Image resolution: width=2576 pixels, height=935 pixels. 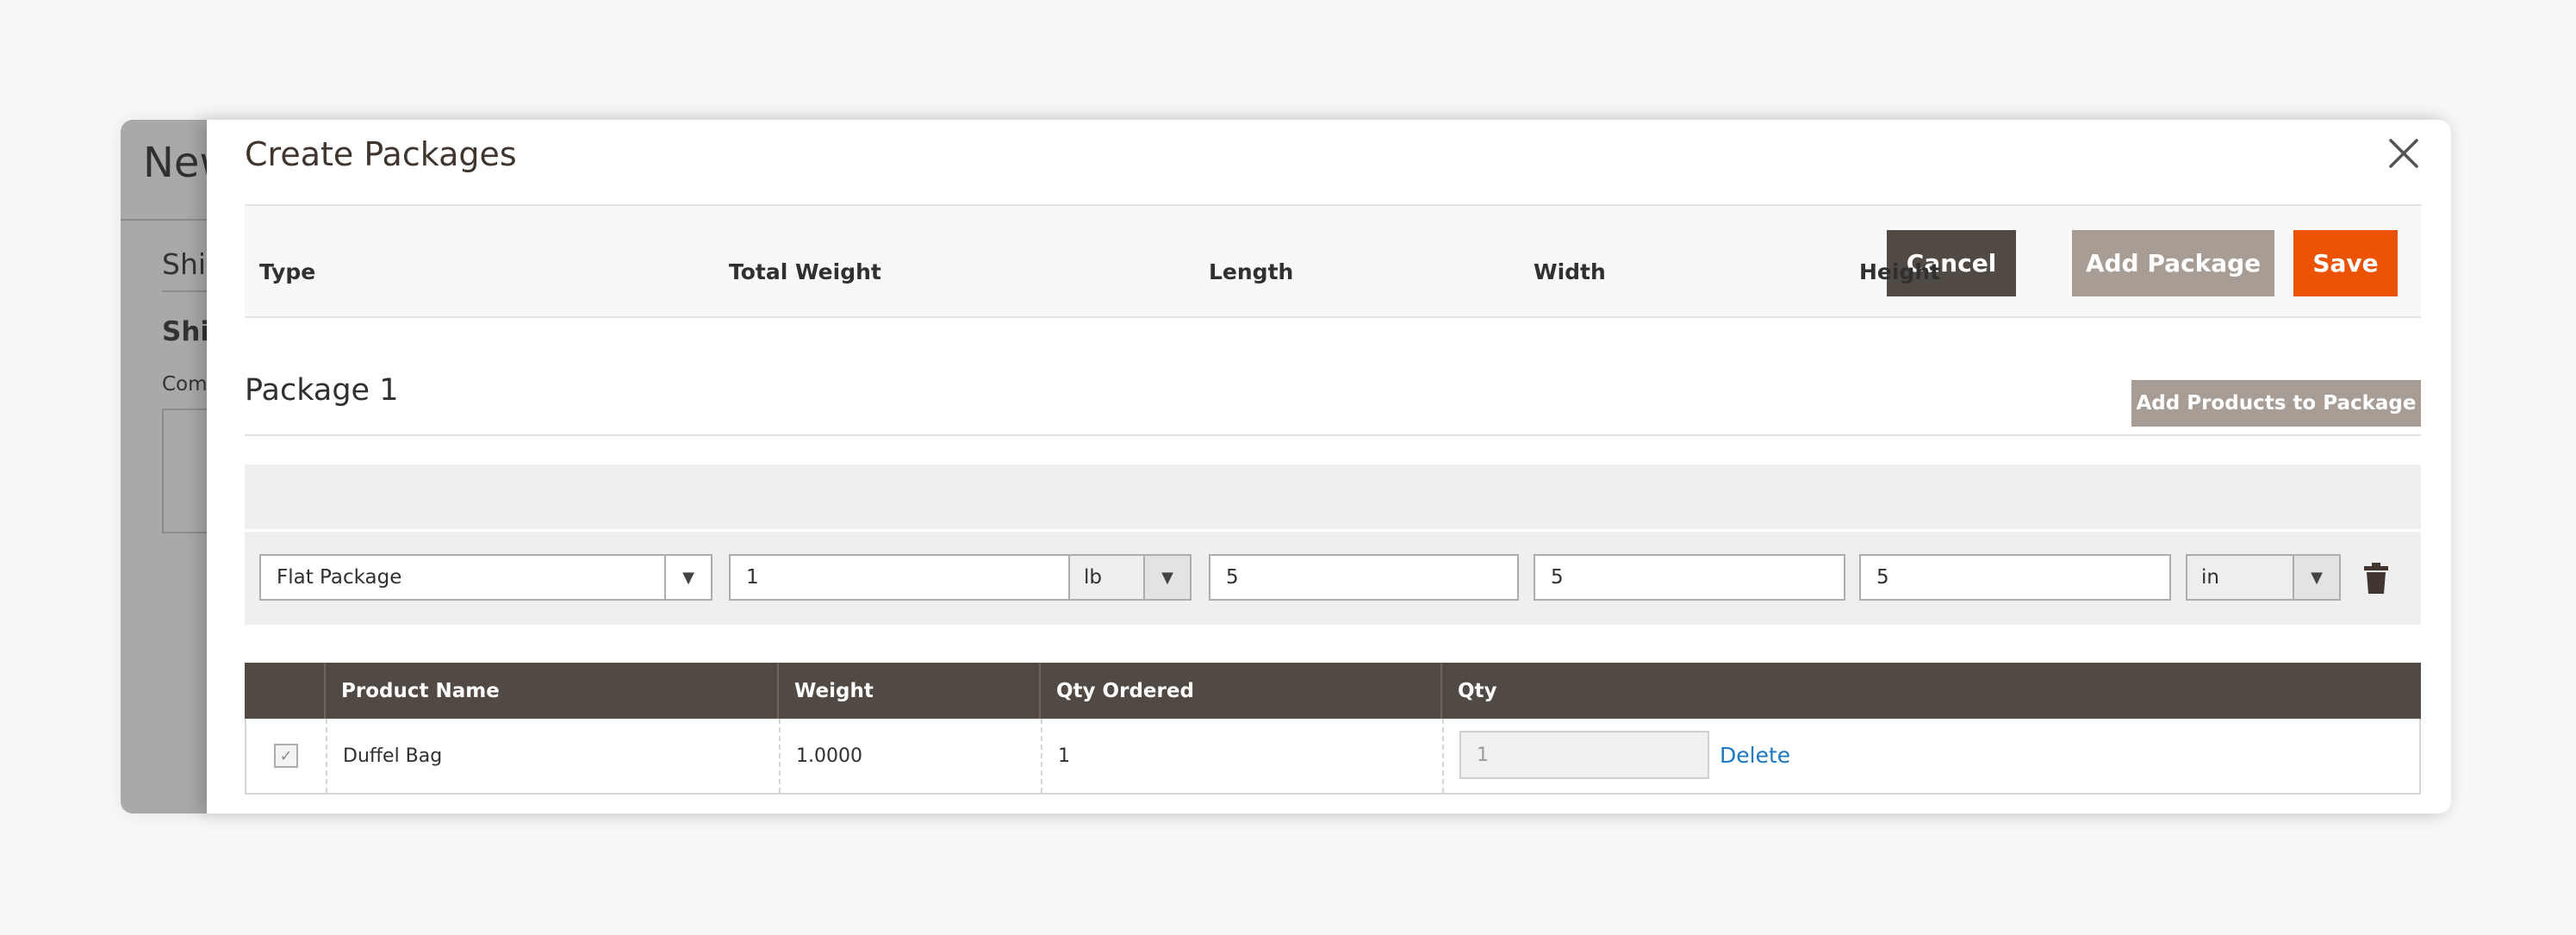 What do you see at coordinates (1333, 544) in the screenshot?
I see `package-params` at bounding box center [1333, 544].